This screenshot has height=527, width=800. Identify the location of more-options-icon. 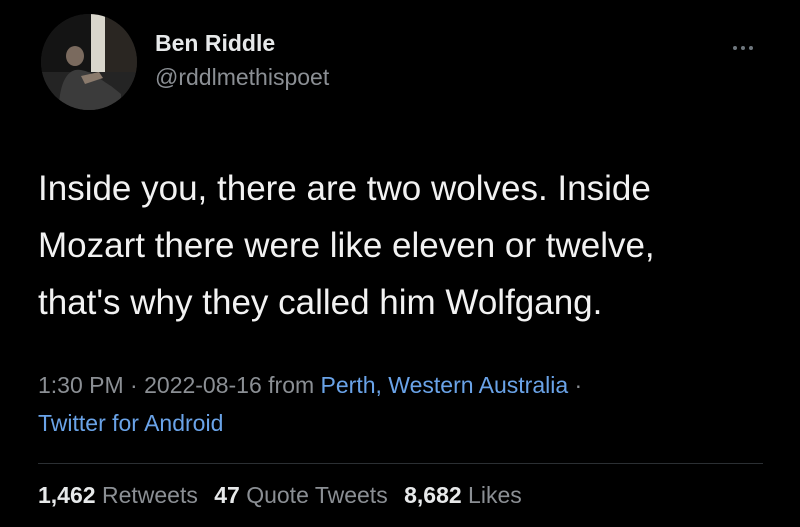
(743, 48).